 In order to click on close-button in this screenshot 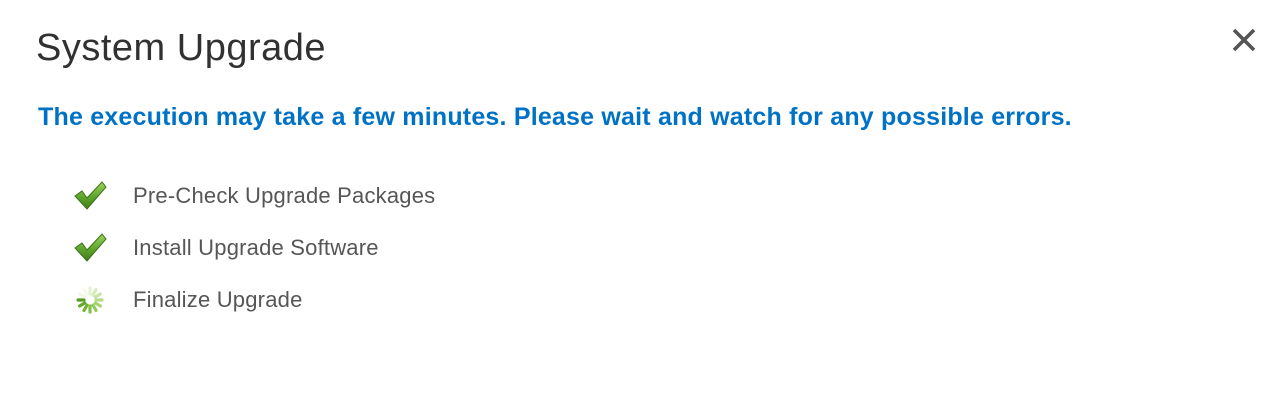, I will do `click(1244, 40)`.